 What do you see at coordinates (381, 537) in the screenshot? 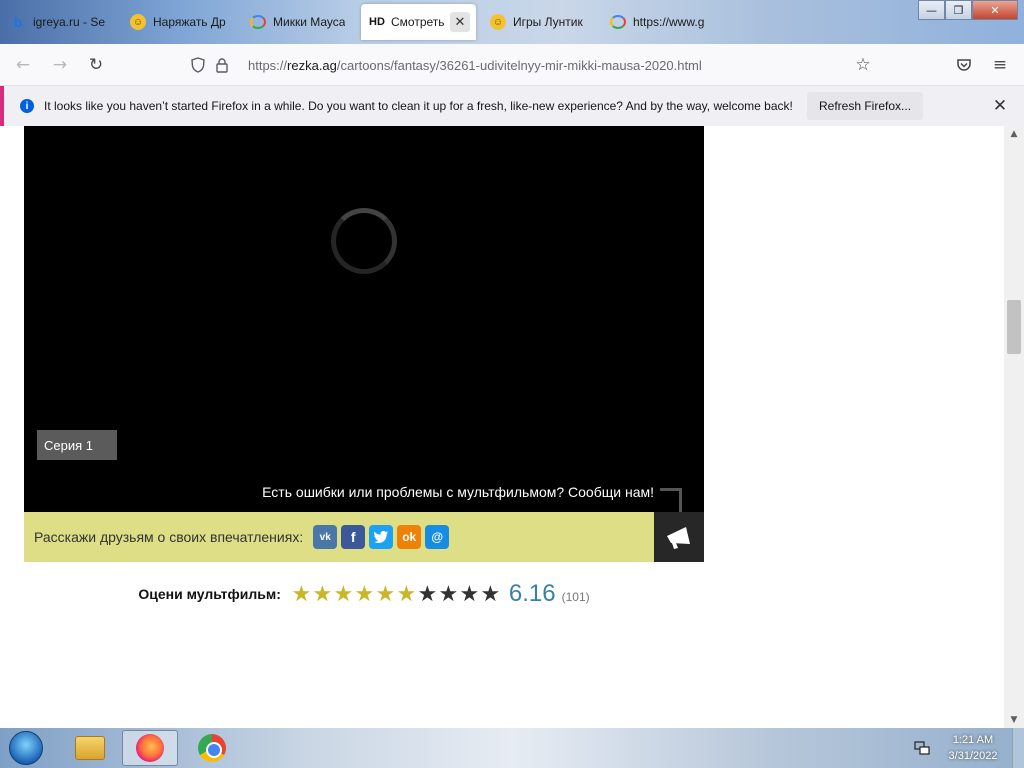
I see `twitter-icon` at bounding box center [381, 537].